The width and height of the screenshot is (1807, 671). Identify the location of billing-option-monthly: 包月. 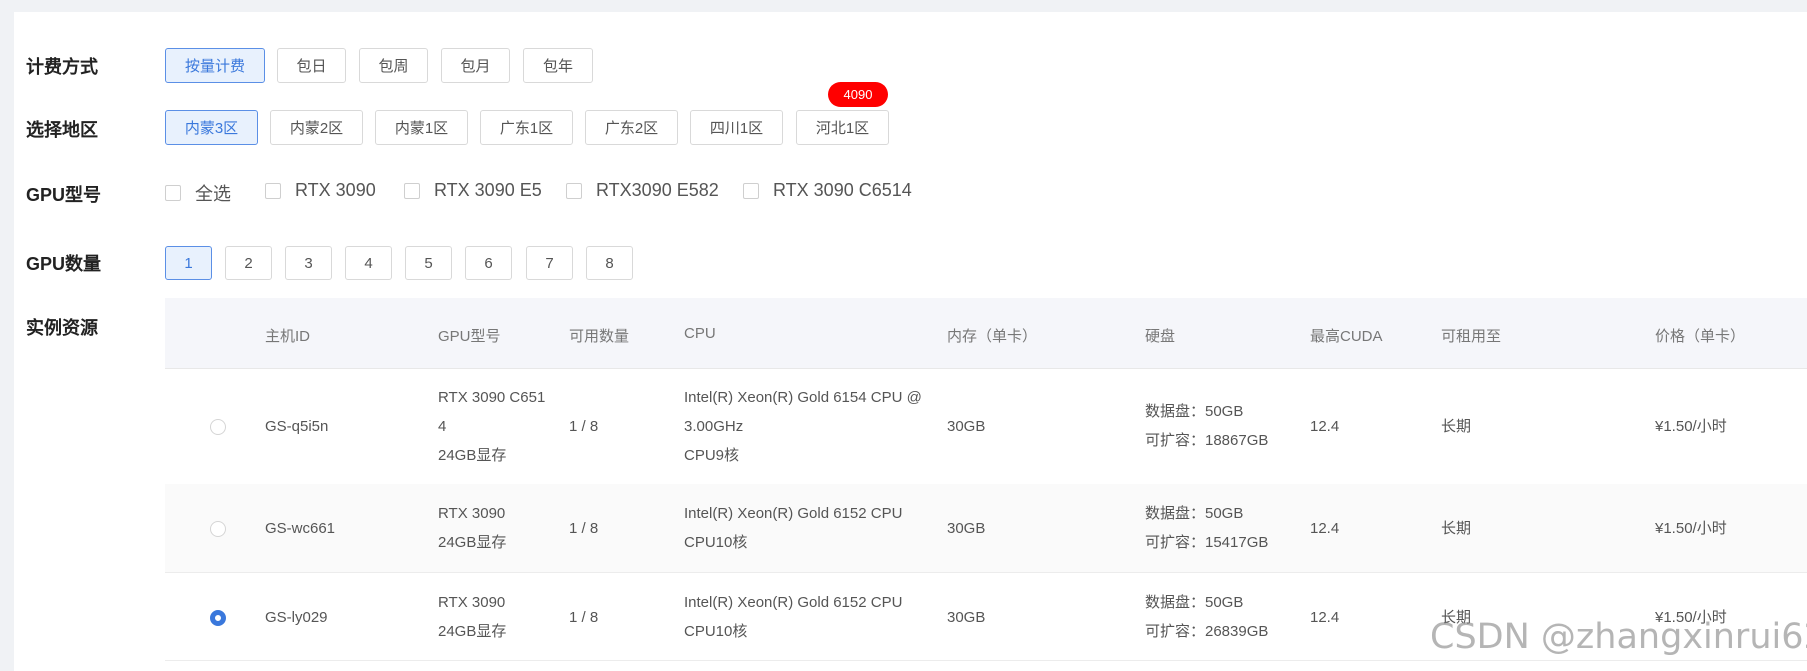
(475, 65).